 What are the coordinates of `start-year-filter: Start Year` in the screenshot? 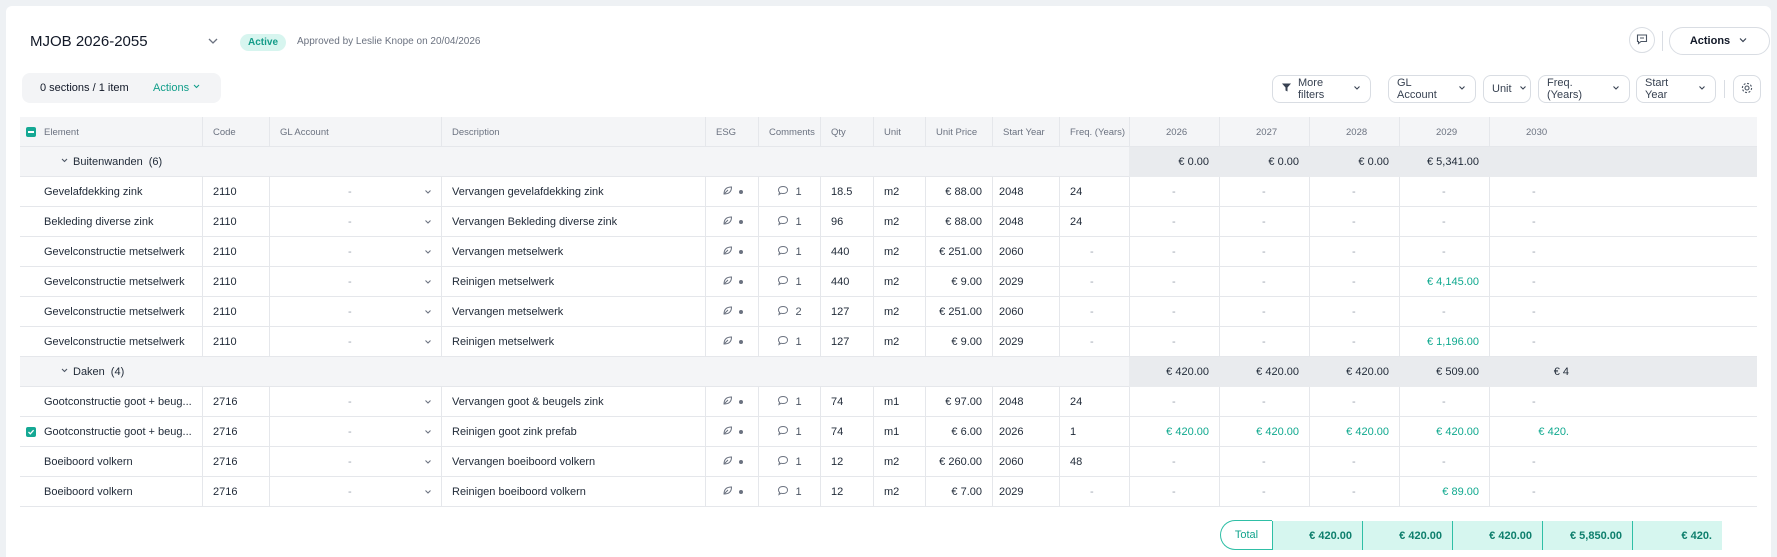 It's located at (1676, 89).